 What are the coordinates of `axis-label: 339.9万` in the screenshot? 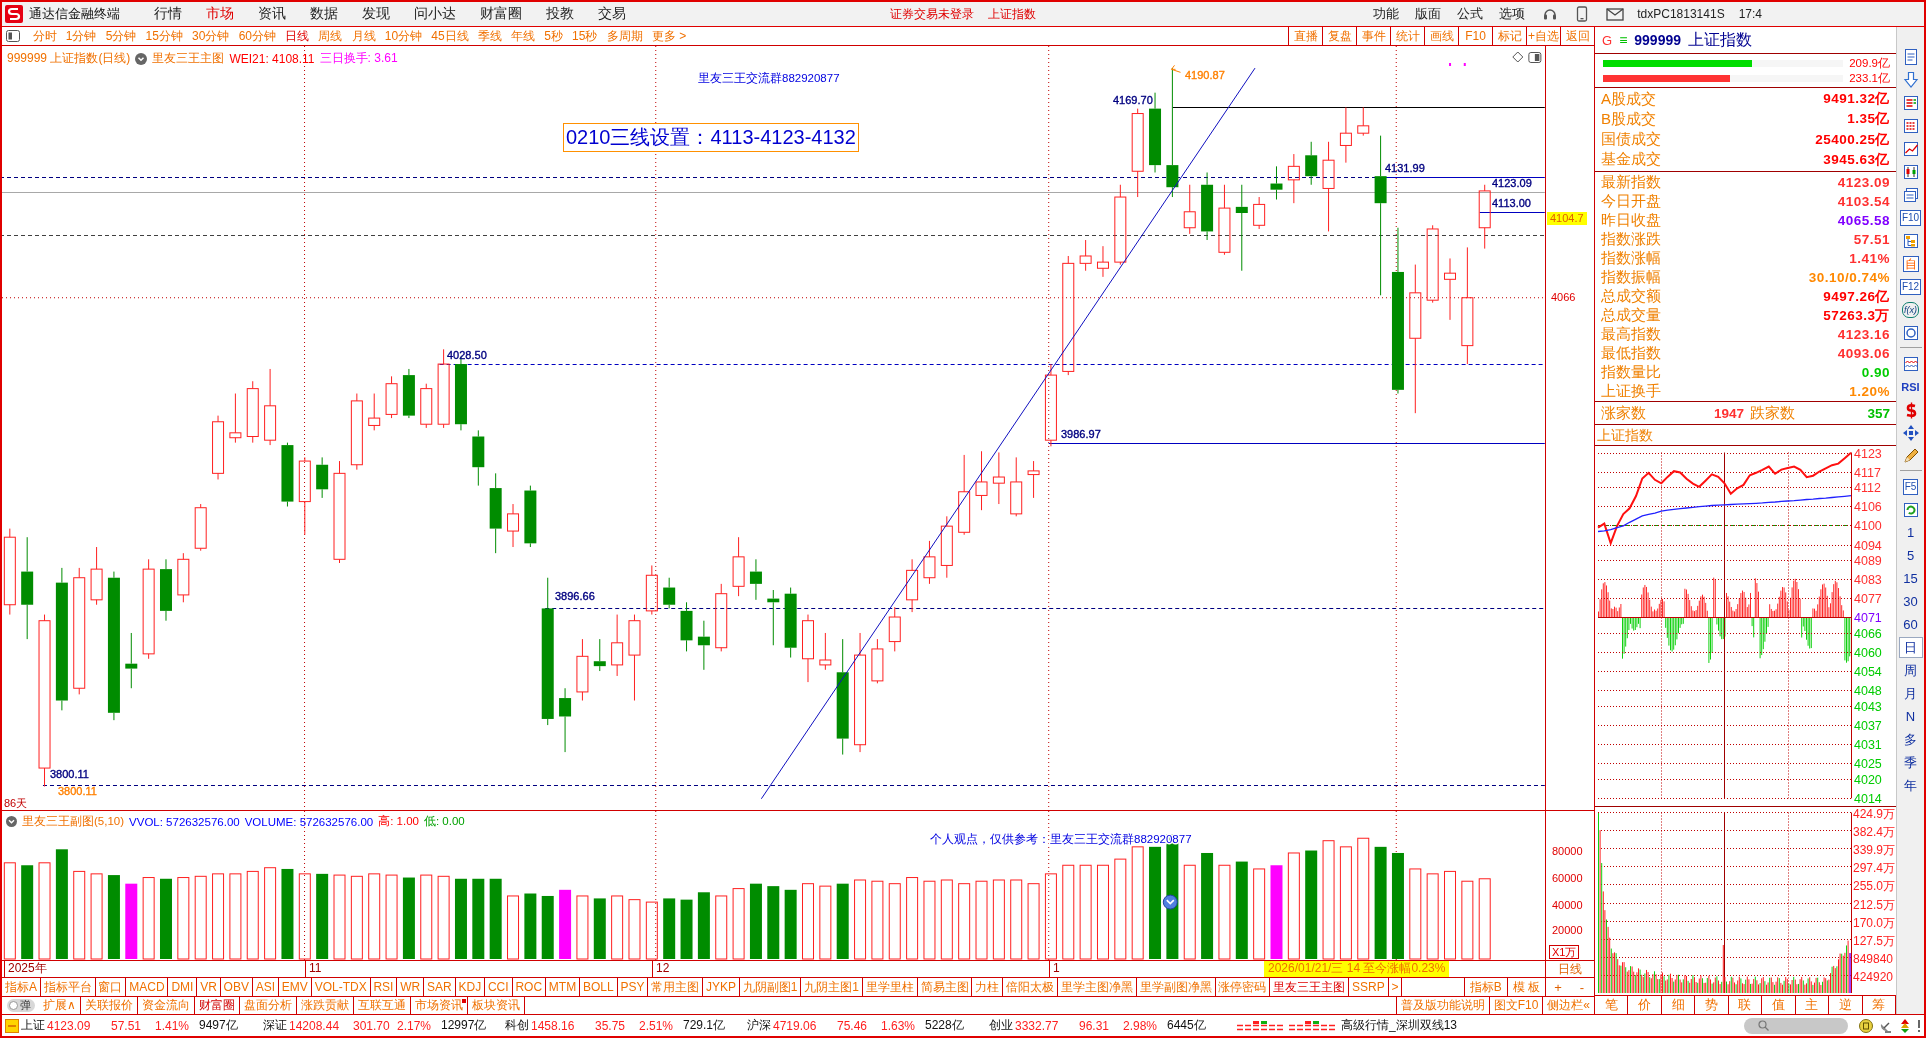 It's located at (1874, 850).